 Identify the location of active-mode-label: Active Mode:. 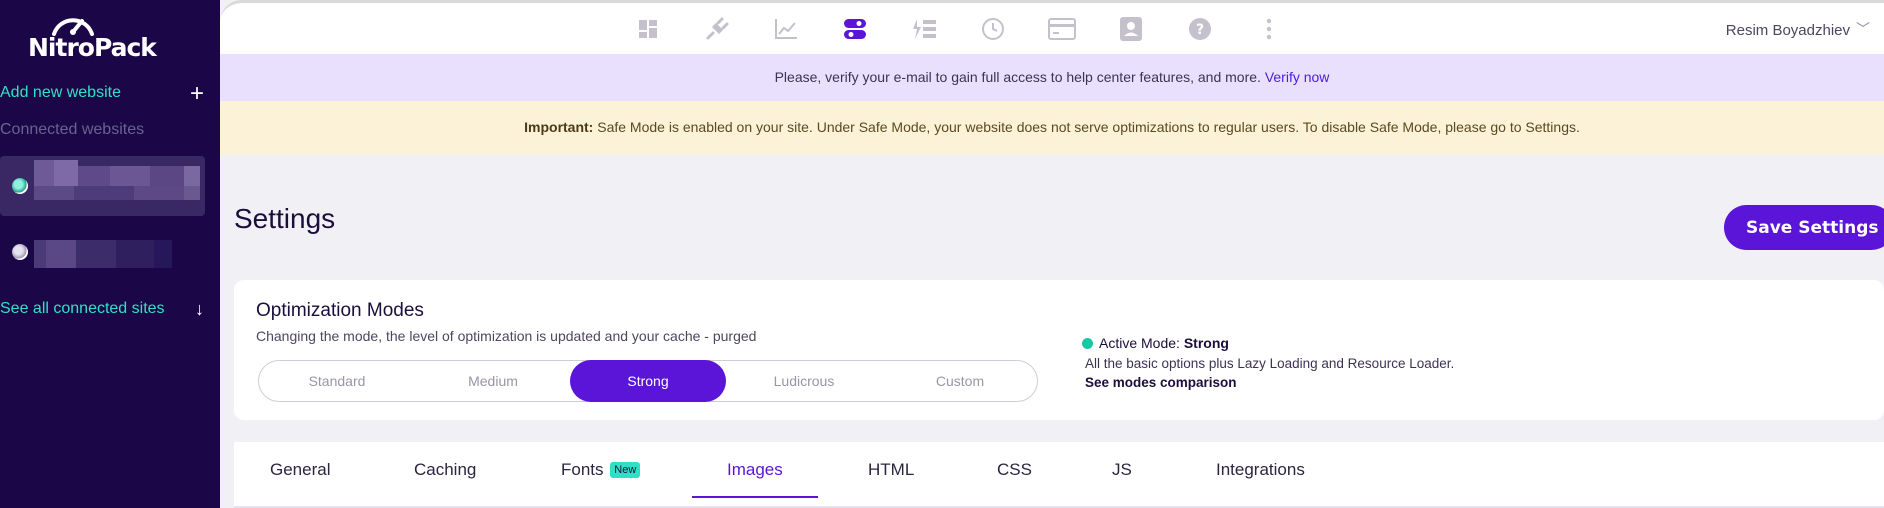
(1139, 343).